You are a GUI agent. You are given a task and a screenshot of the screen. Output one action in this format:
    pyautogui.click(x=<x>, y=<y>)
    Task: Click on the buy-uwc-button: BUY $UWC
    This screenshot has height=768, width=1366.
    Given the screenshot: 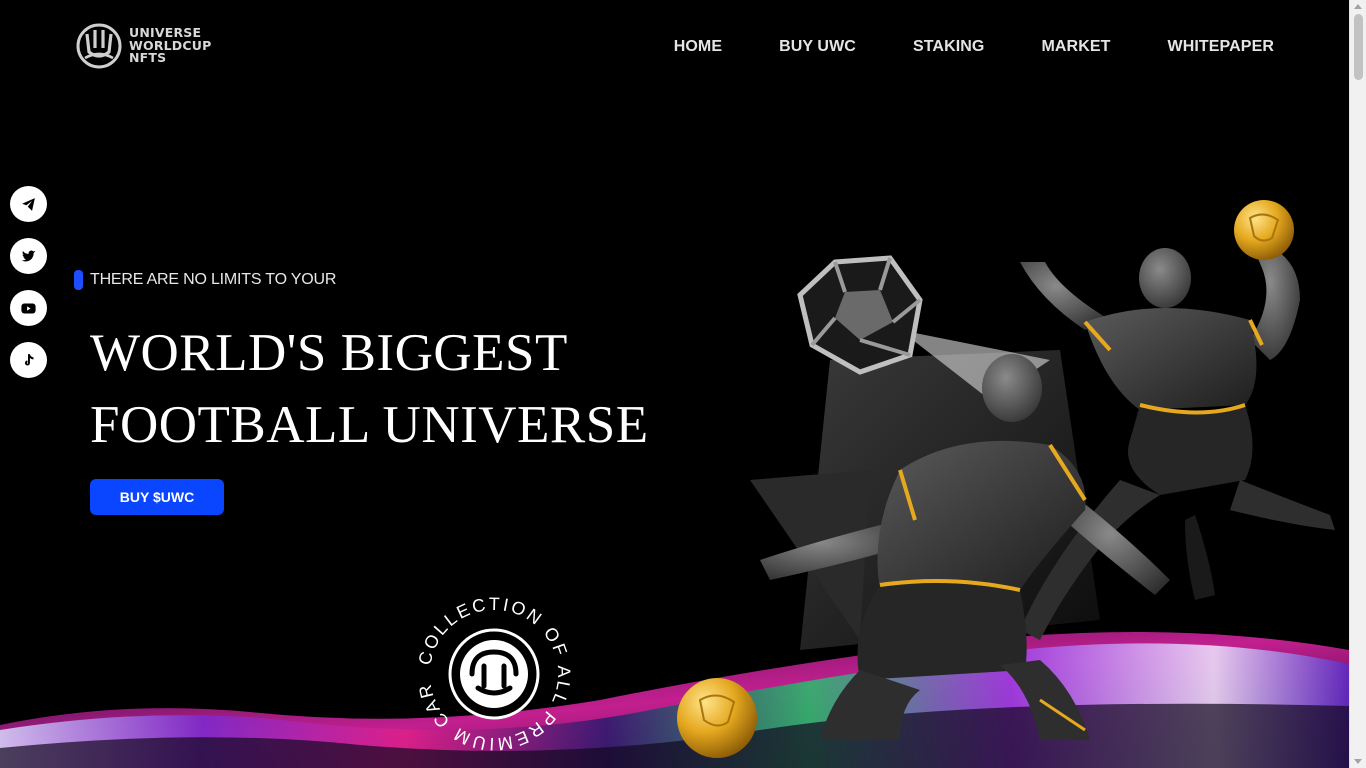 What is the action you would take?
    pyautogui.click(x=157, y=497)
    